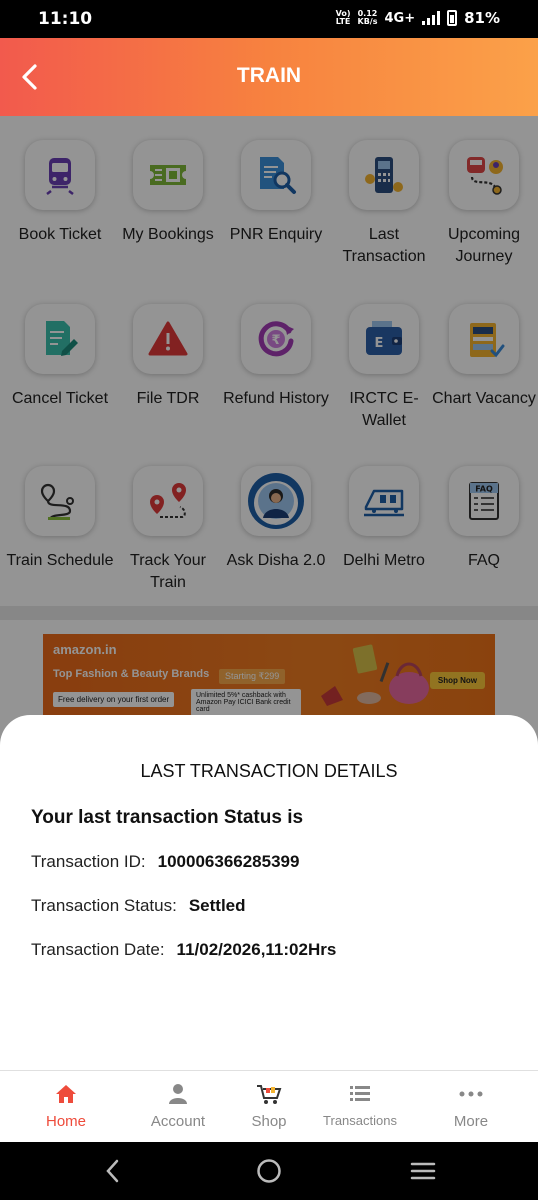  I want to click on detail-label: Transaction Date:, so click(98, 949).